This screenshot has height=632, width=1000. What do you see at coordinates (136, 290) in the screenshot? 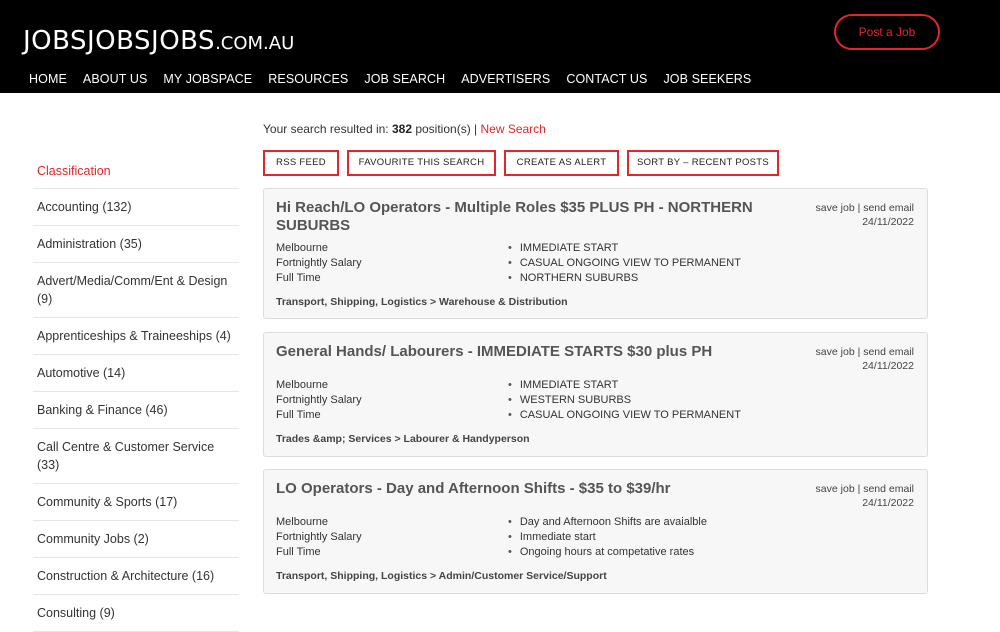
I see `classification-item: Advert/Media/Comm/Ent & Design (9)` at bounding box center [136, 290].